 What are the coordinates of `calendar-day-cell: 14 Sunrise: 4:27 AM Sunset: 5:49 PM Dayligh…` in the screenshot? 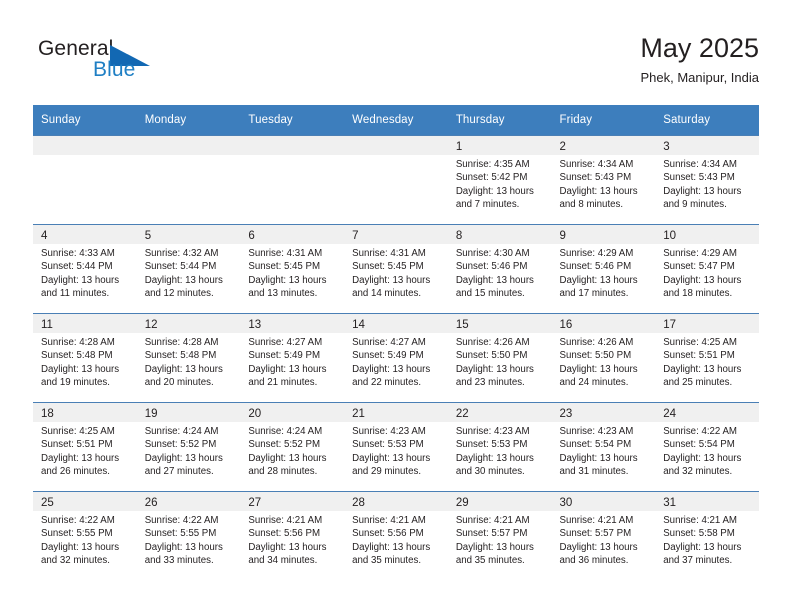 It's located at (396, 358).